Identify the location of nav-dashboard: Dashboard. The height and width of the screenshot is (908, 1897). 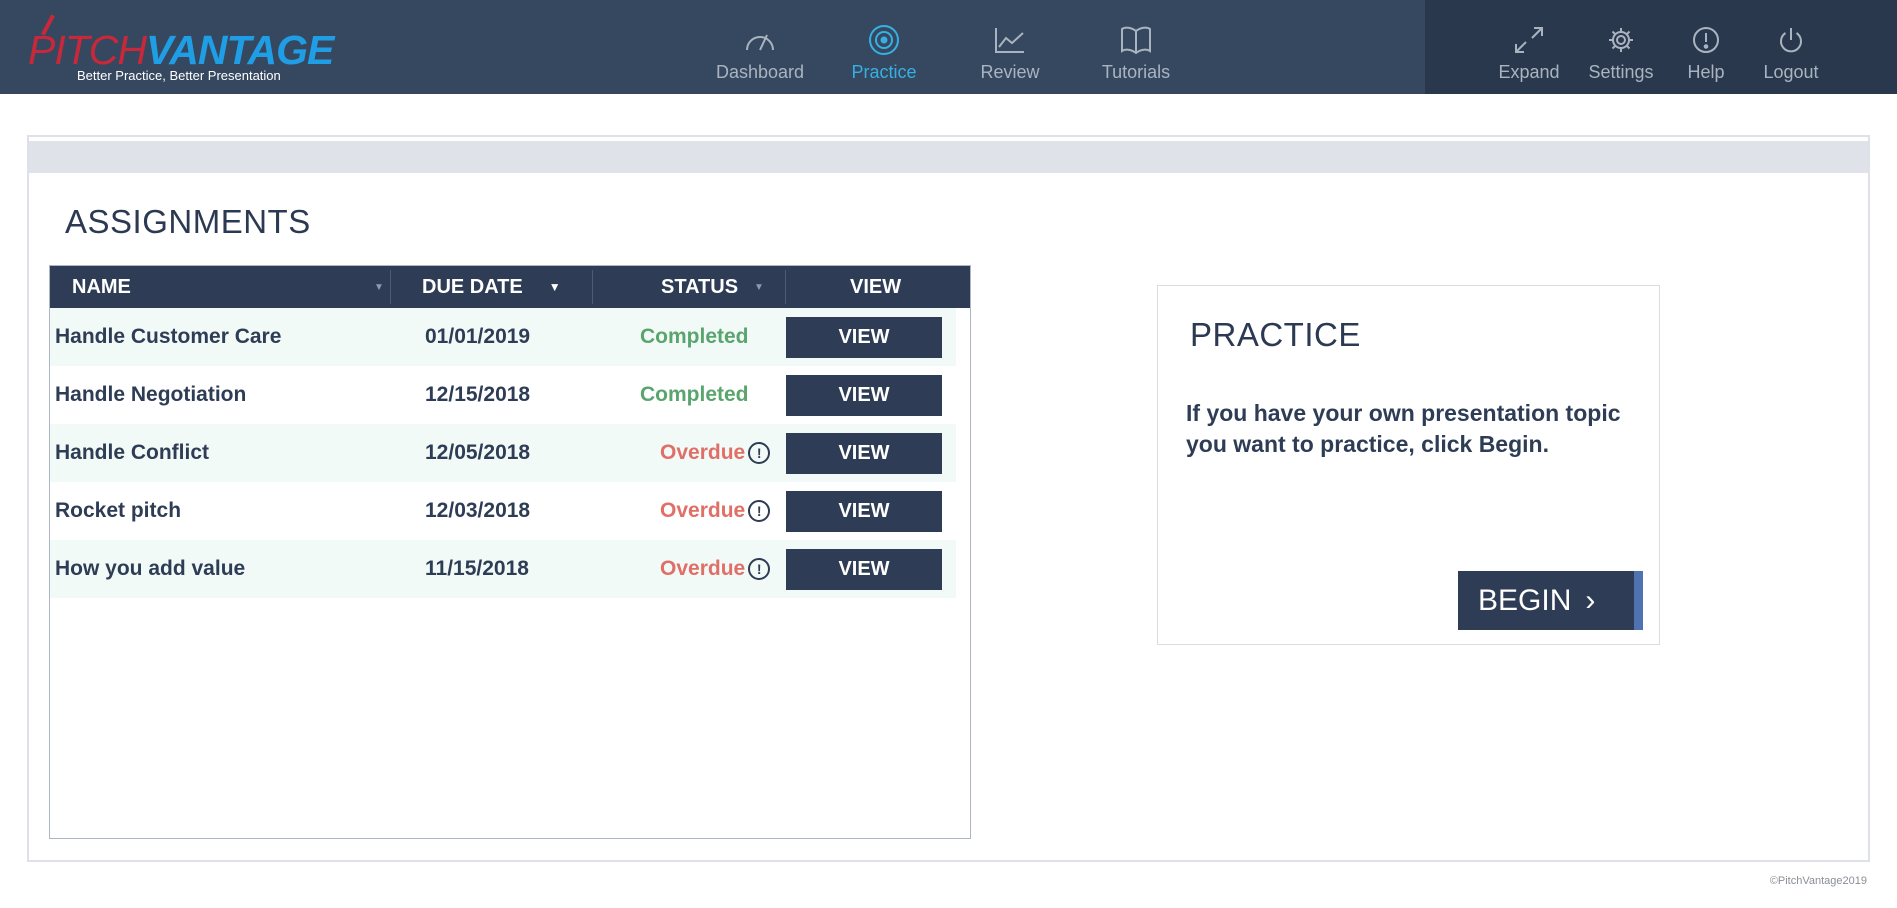
(760, 47).